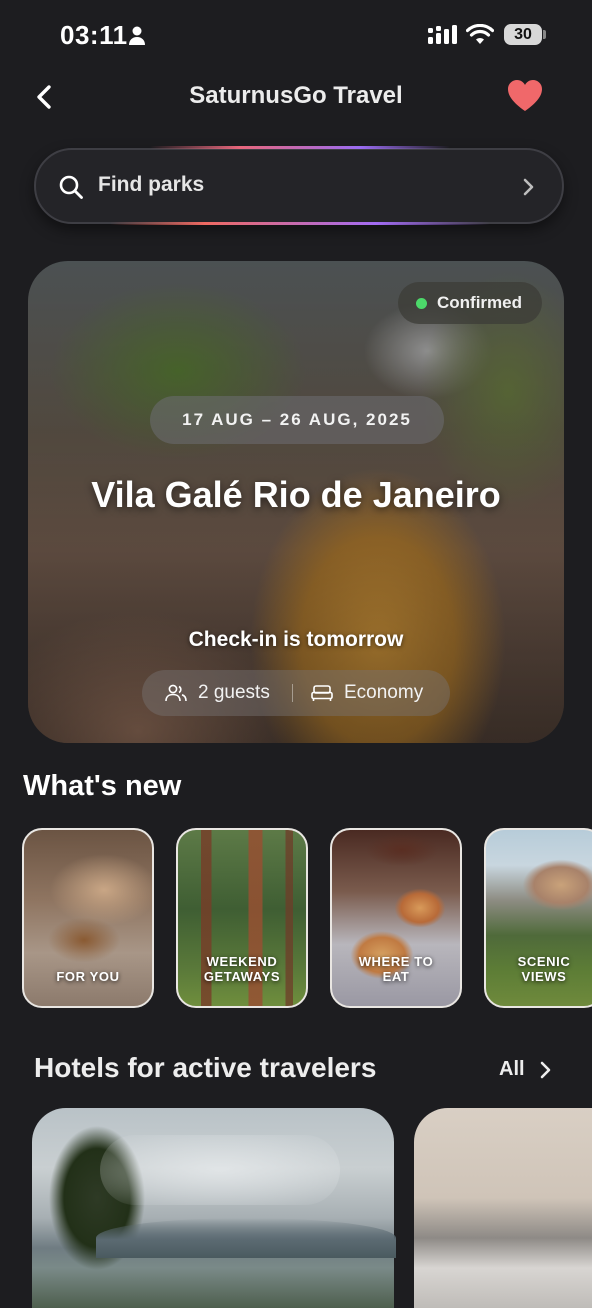 The height and width of the screenshot is (1308, 592). Describe the element at coordinates (242, 918) in the screenshot. I see `tile-weekend-getaways: WEEKEND GETAWAYS` at that location.